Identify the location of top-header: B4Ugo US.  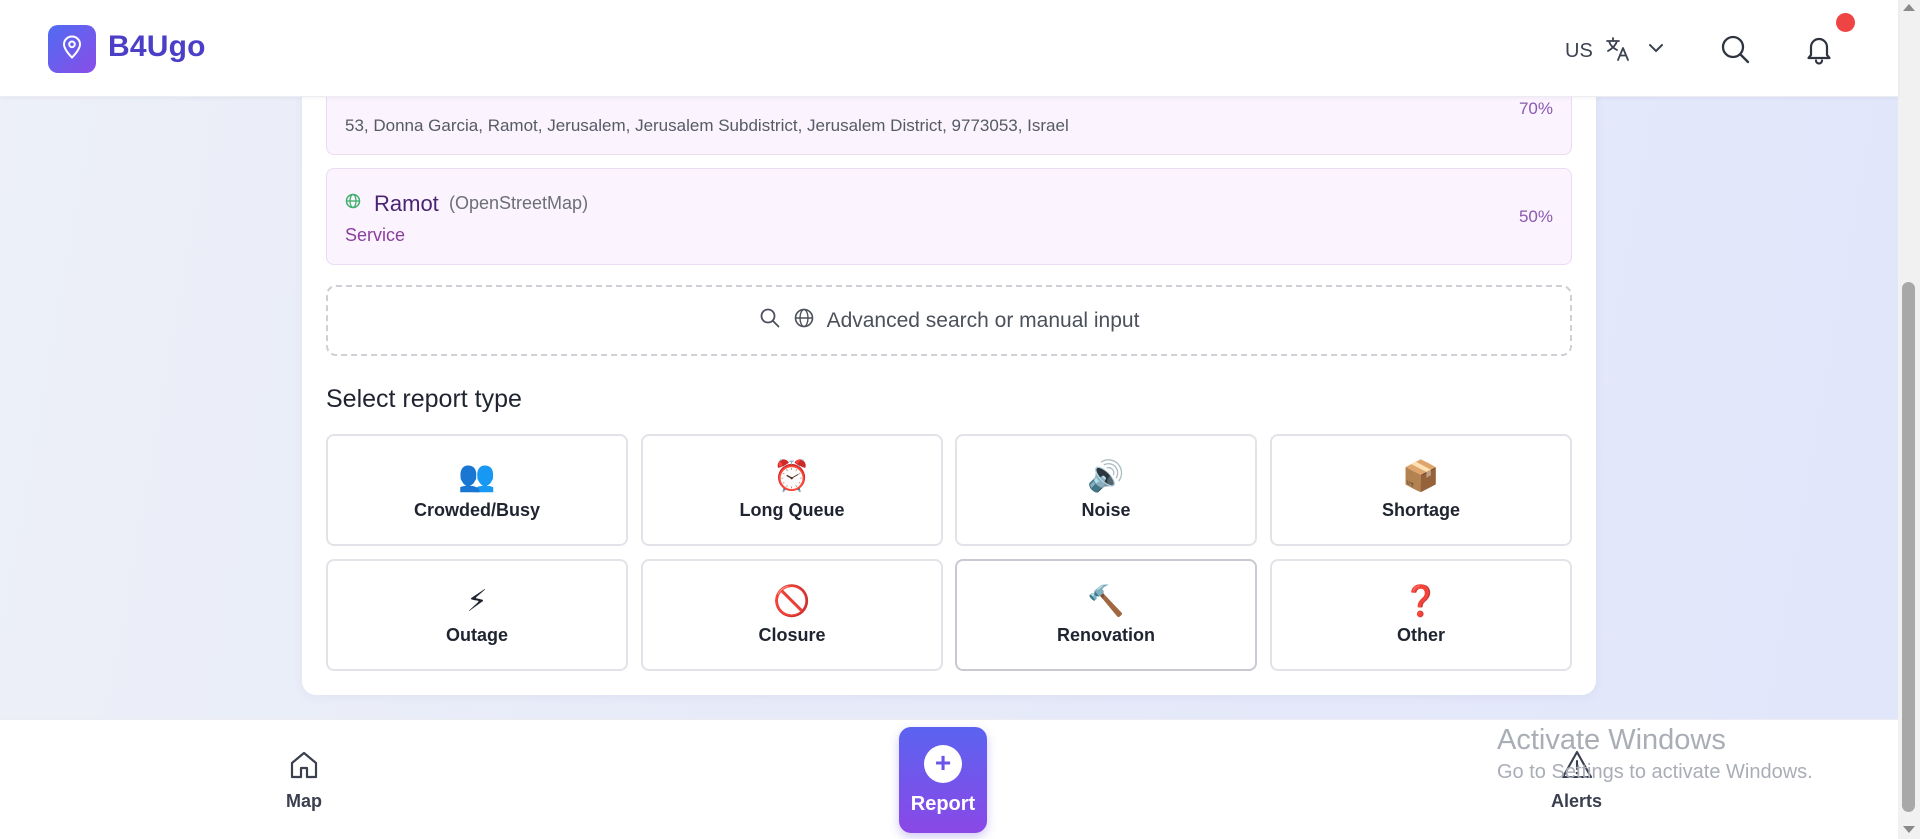
(949, 48).